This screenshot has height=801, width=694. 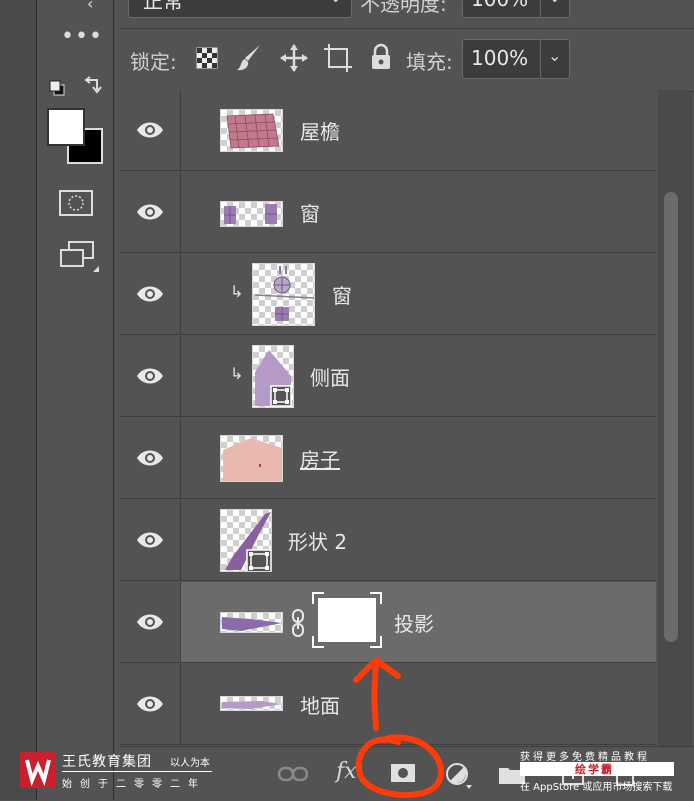 I want to click on lock-image-pixels-icon, so click(x=249, y=60).